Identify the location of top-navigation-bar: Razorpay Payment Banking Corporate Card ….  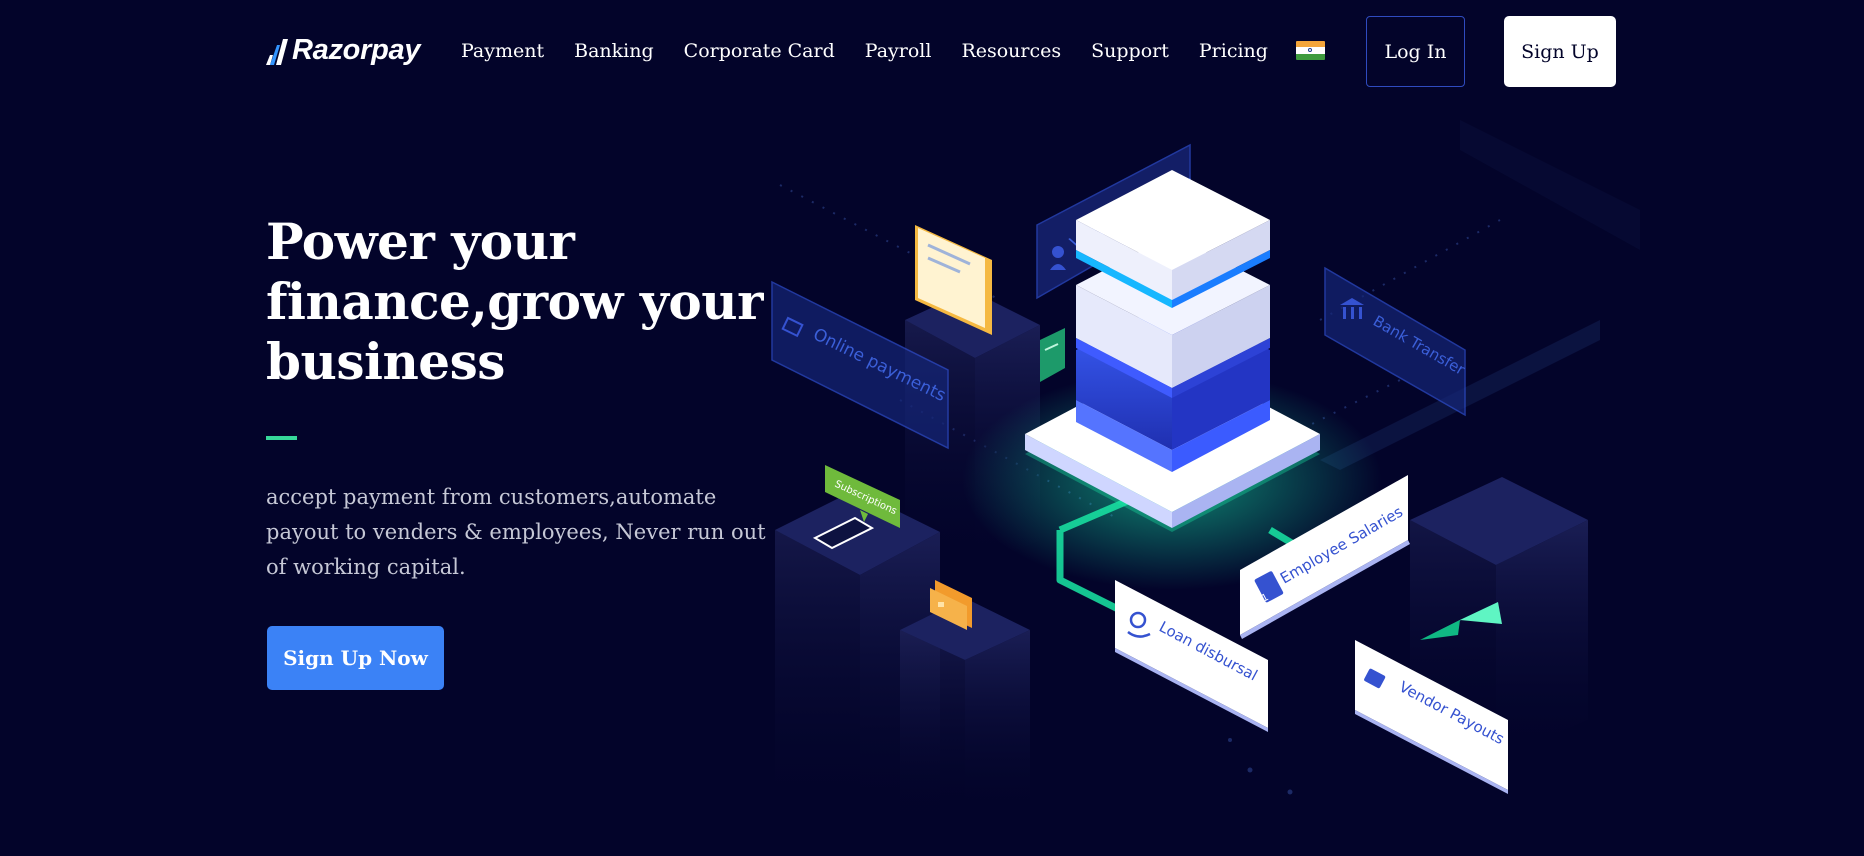
(932, 52).